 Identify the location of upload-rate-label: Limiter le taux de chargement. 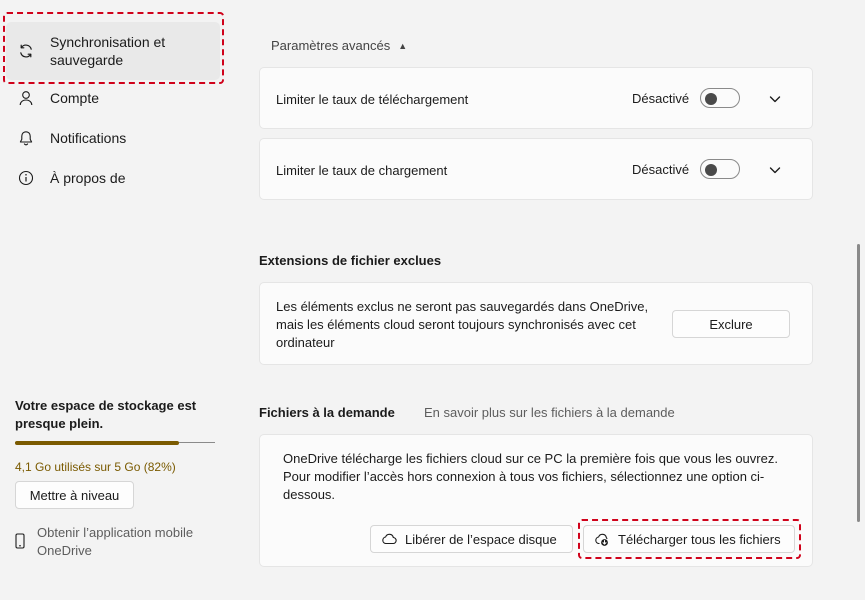
(362, 170).